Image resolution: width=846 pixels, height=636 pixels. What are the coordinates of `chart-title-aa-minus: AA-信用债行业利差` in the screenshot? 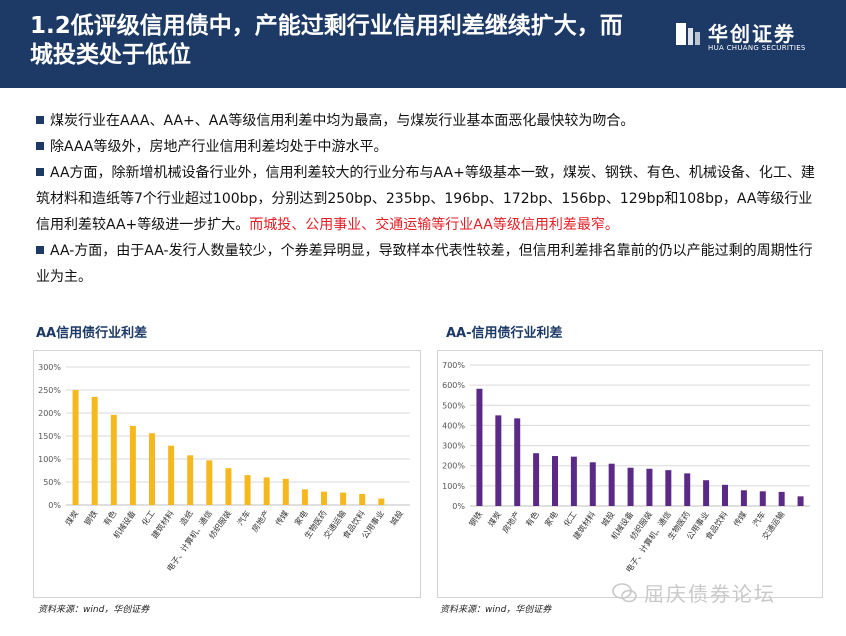 It's located at (504, 333).